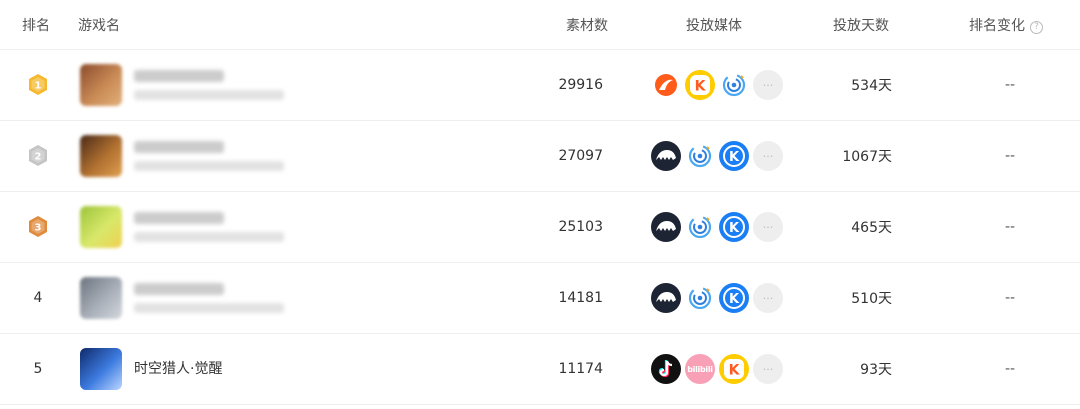  What do you see at coordinates (666, 85) in the screenshot?
I see `toutiao-orange-icon` at bounding box center [666, 85].